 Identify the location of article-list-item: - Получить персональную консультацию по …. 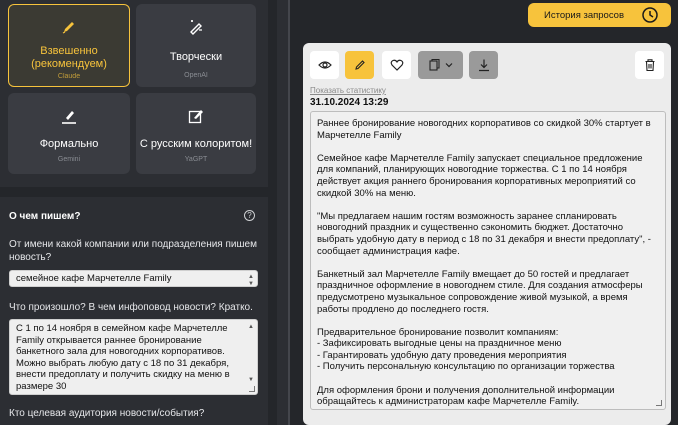
(466, 367).